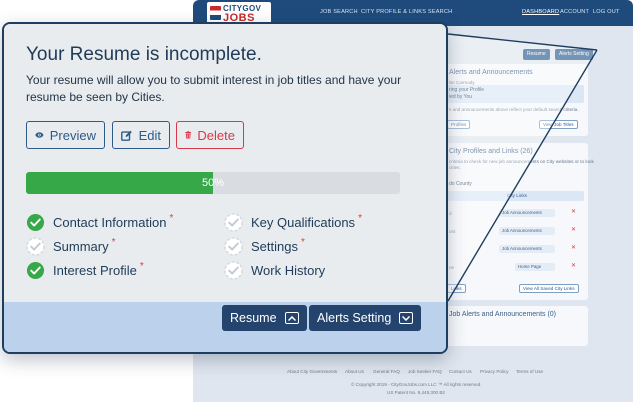  What do you see at coordinates (274, 246) in the screenshot?
I see `checklist-item-label: Settings` at bounding box center [274, 246].